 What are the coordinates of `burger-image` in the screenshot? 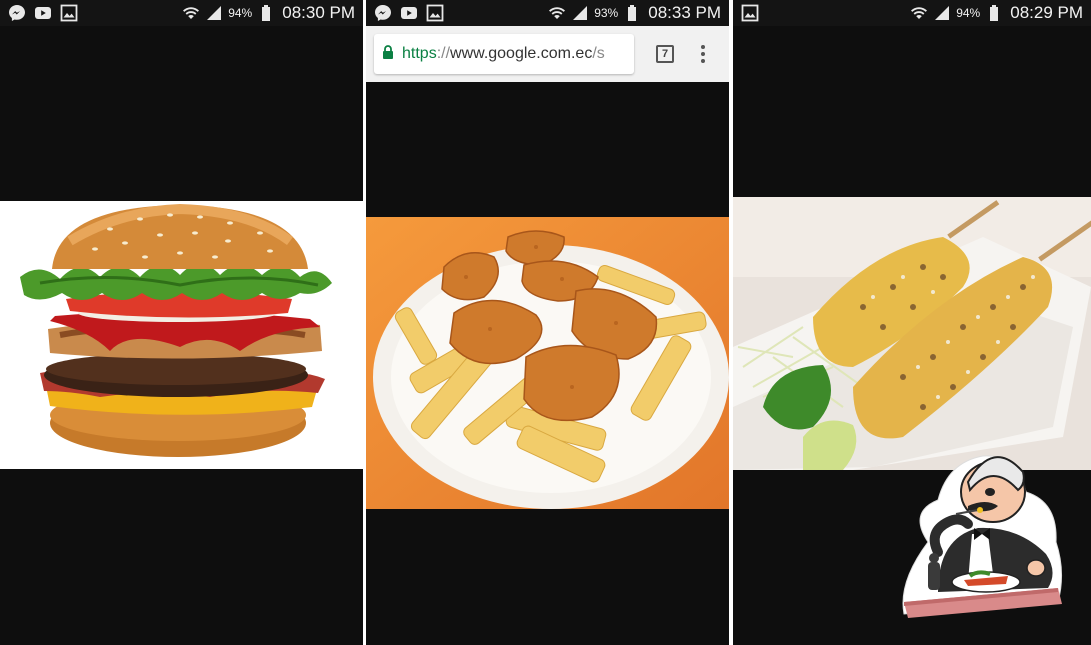 It's located at (181, 335).